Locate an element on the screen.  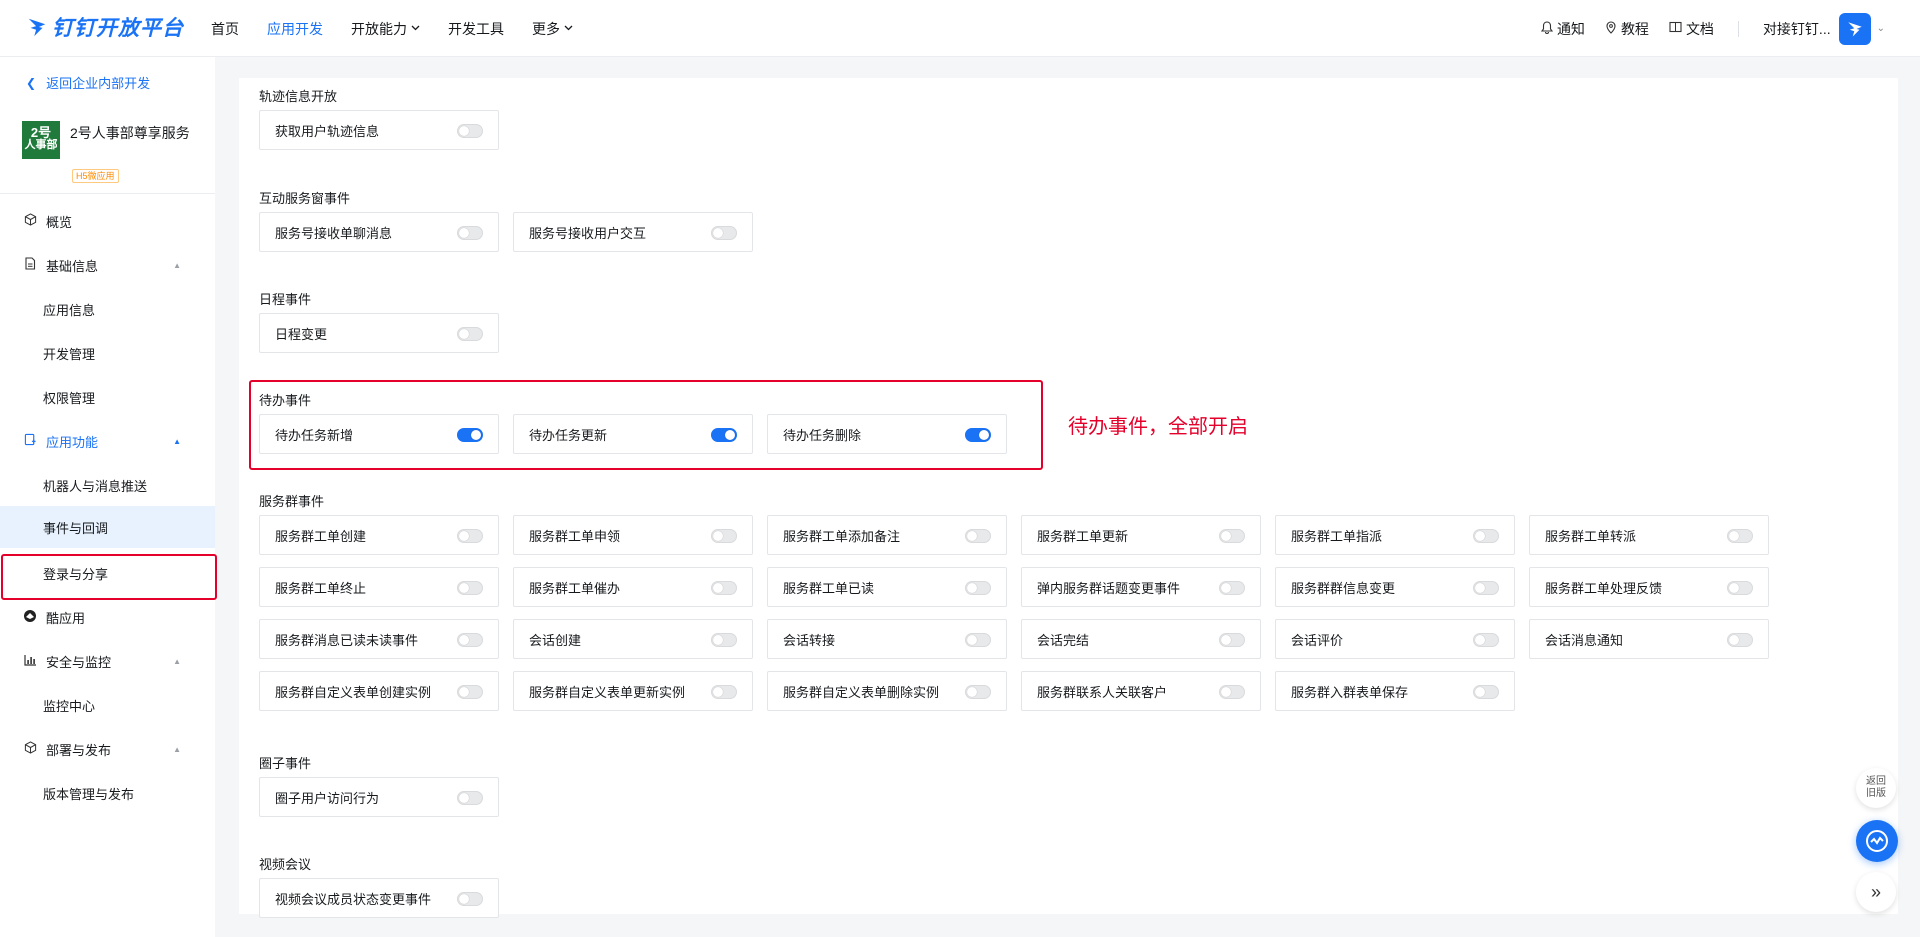
tutorial-link: 教程 is located at coordinates (1627, 29).